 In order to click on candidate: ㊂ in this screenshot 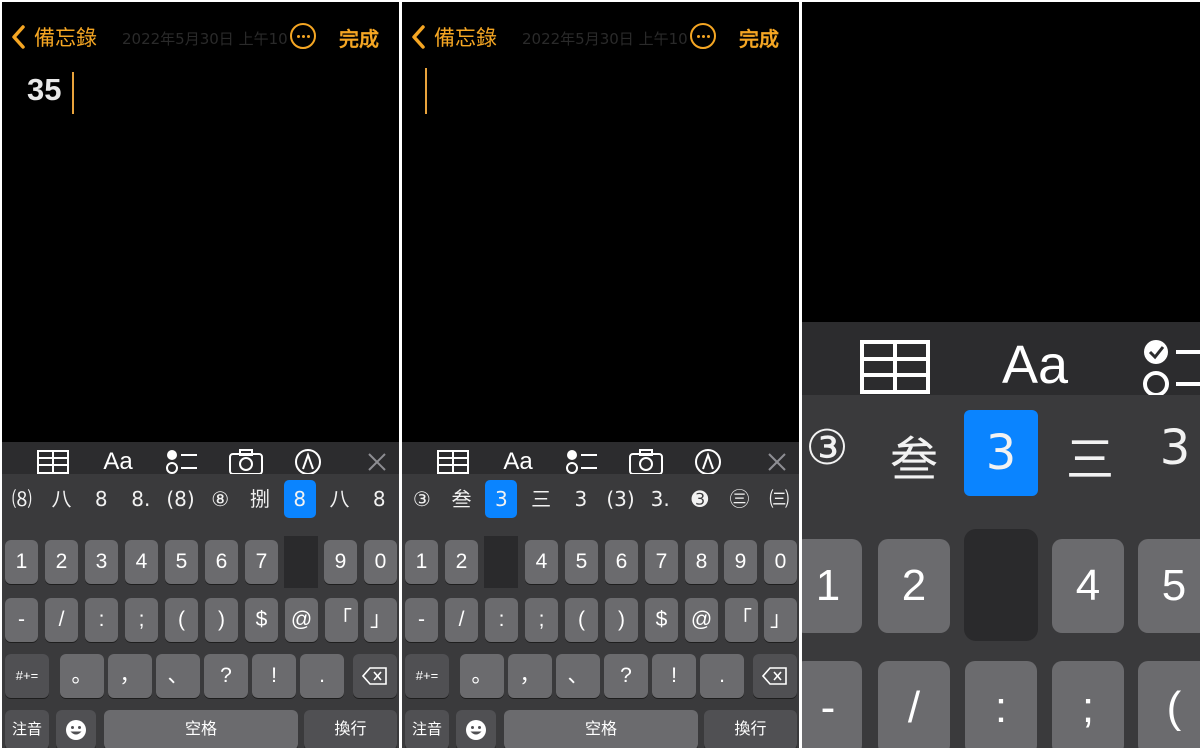, I will do `click(740, 499)`.